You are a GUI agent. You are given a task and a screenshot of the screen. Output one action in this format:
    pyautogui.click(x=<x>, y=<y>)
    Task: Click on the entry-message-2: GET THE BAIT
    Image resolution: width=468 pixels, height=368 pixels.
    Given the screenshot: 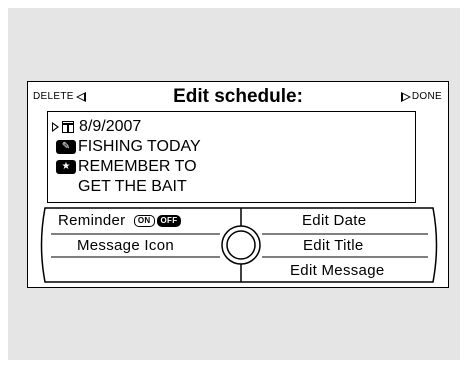 What is the action you would take?
    pyautogui.click(x=132, y=186)
    